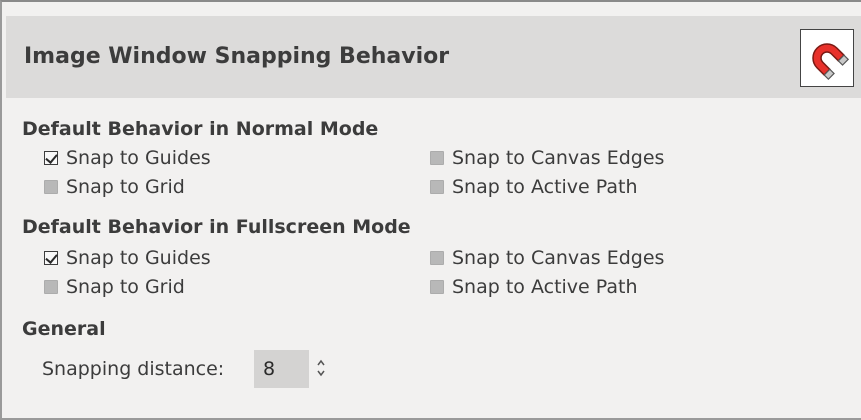 This screenshot has height=420, width=861. I want to click on normal-mode-heading: Default Behavior in Normal Mode, so click(200, 129).